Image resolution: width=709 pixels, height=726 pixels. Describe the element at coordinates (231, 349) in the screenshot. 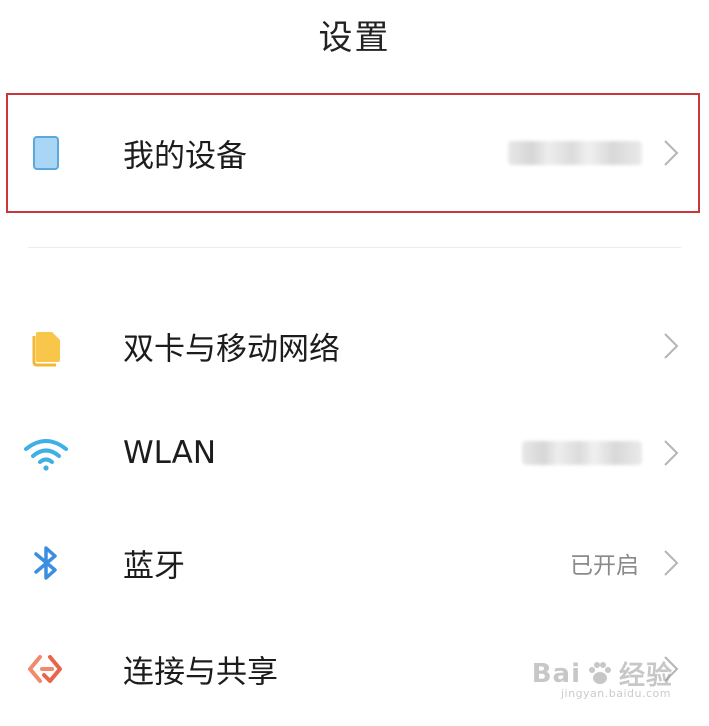

I see `settings-item-label: 双卡与移动网络` at that location.